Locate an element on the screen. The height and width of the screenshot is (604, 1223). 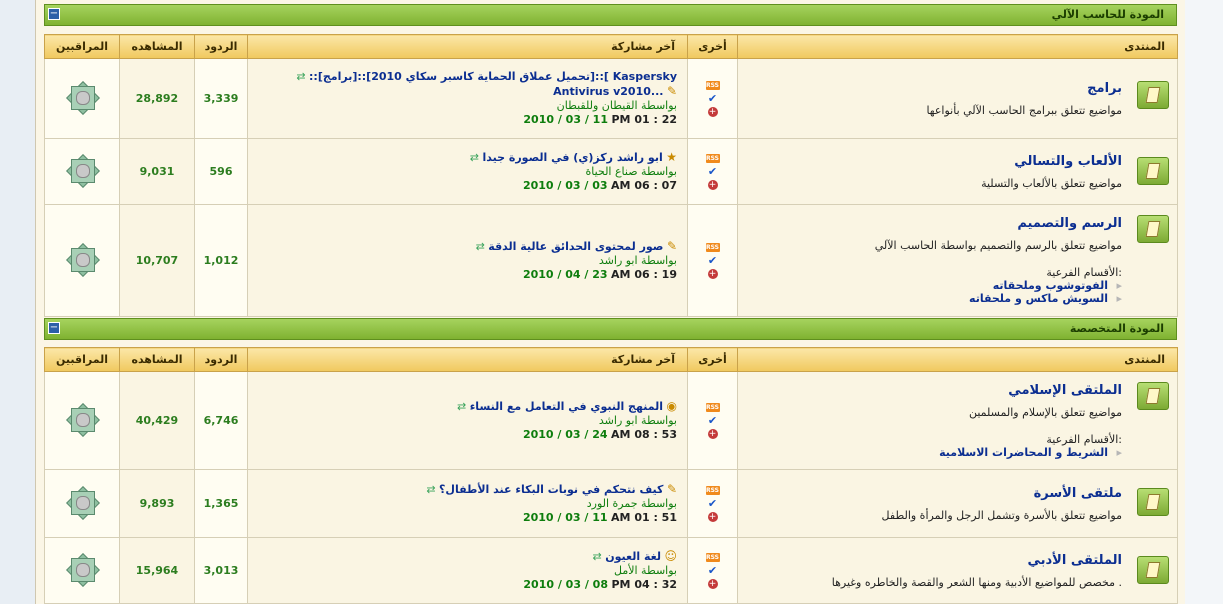
smiley-icon: ☺ is located at coordinates (670, 556).